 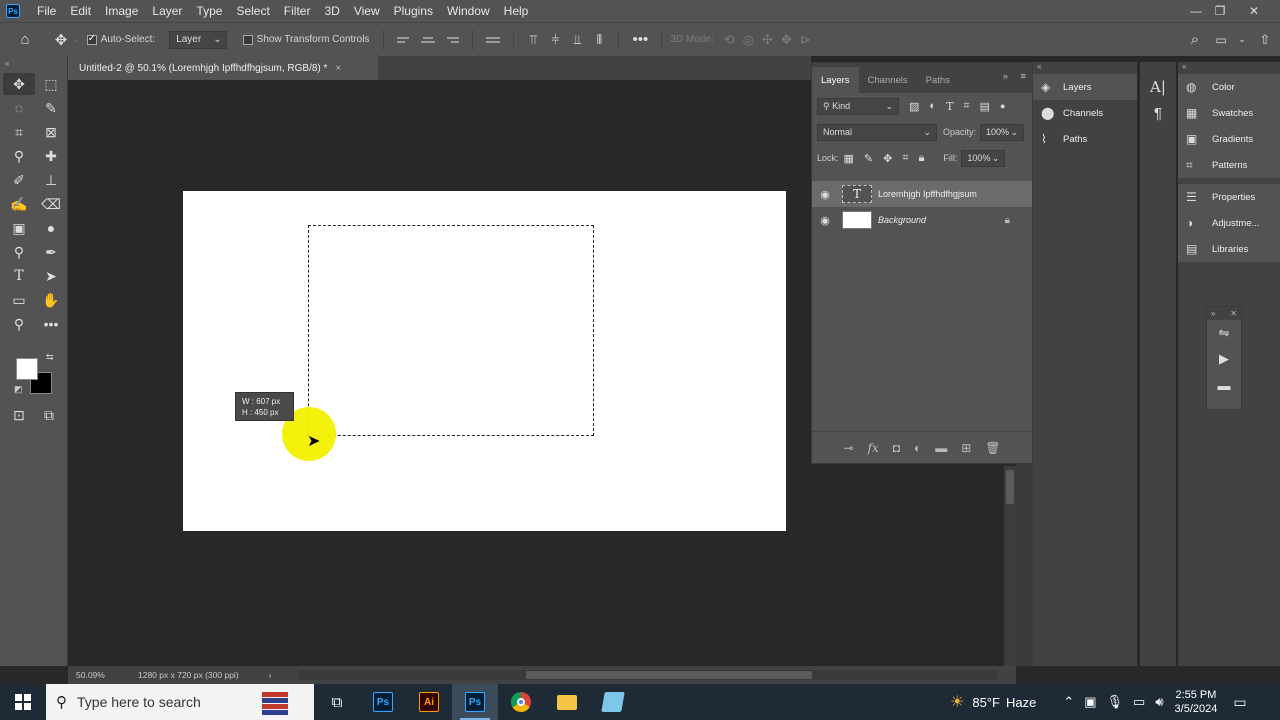 What do you see at coordinates (121, 11) in the screenshot?
I see `menu-image: Image` at bounding box center [121, 11].